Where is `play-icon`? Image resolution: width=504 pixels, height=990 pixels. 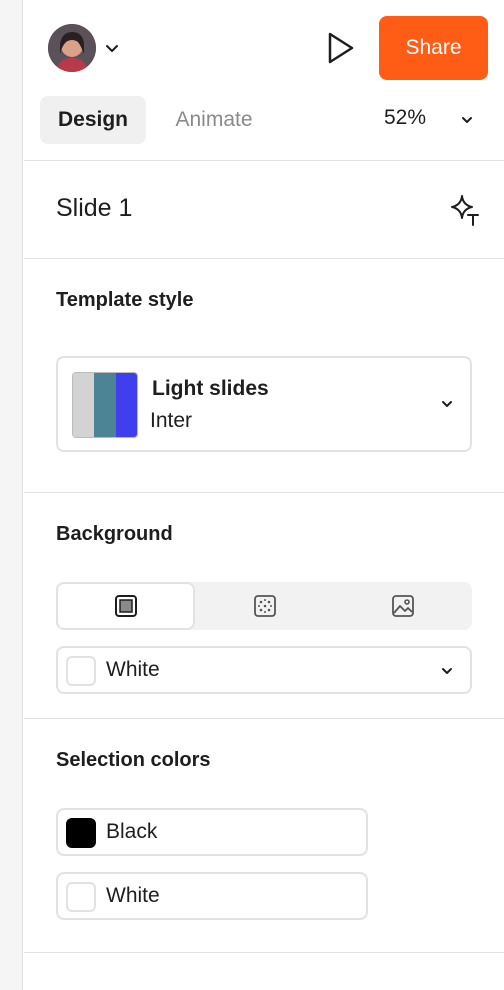
play-icon is located at coordinates (341, 48).